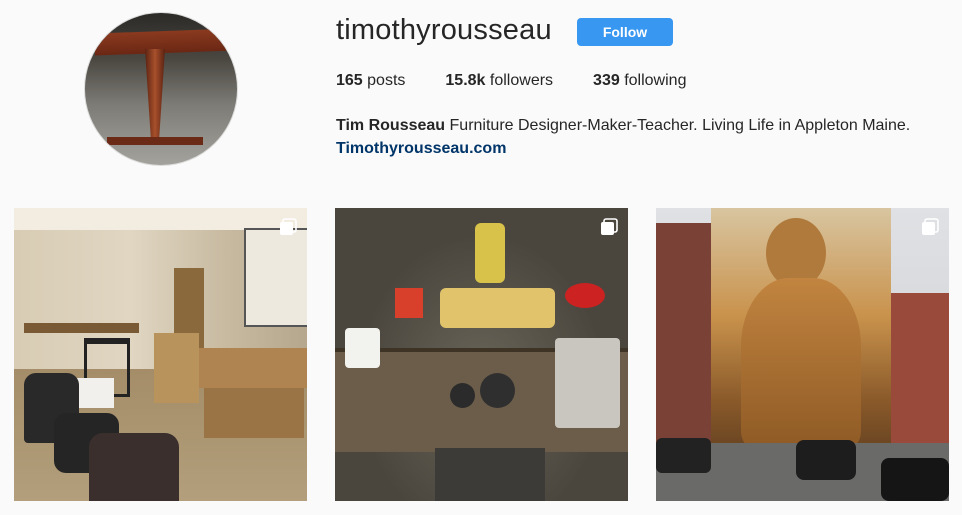 The height and width of the screenshot is (515, 962). Describe the element at coordinates (409, 303) in the screenshot. I see `red-tool` at that location.